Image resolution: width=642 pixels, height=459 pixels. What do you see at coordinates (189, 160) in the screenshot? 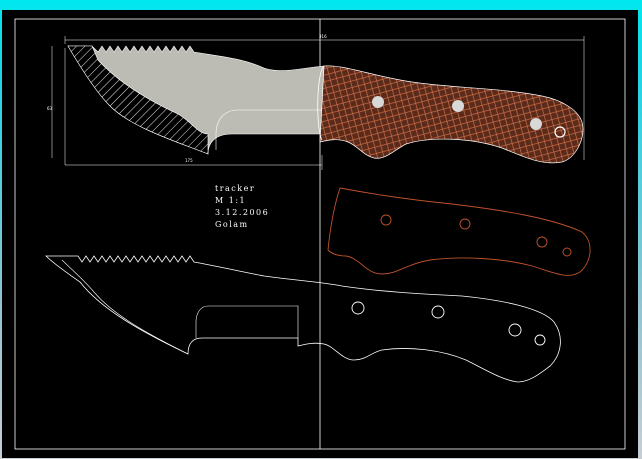
I see `blade-length-label: 175` at bounding box center [189, 160].